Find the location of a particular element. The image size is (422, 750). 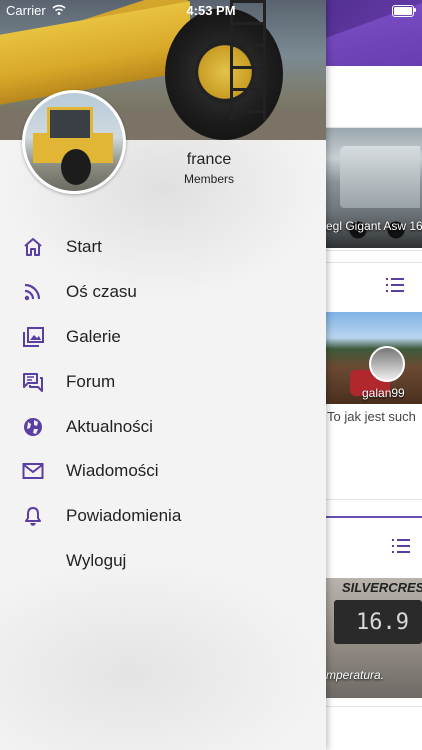

menu-item-notifications: Powiadomienia is located at coordinates (163, 516).